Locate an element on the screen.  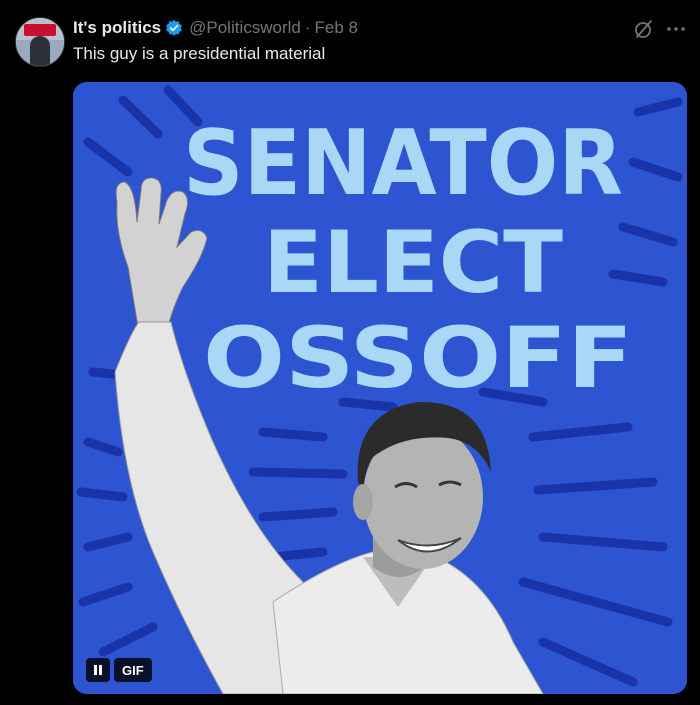
tweet-date: Feb 8 is located at coordinates (336, 28).